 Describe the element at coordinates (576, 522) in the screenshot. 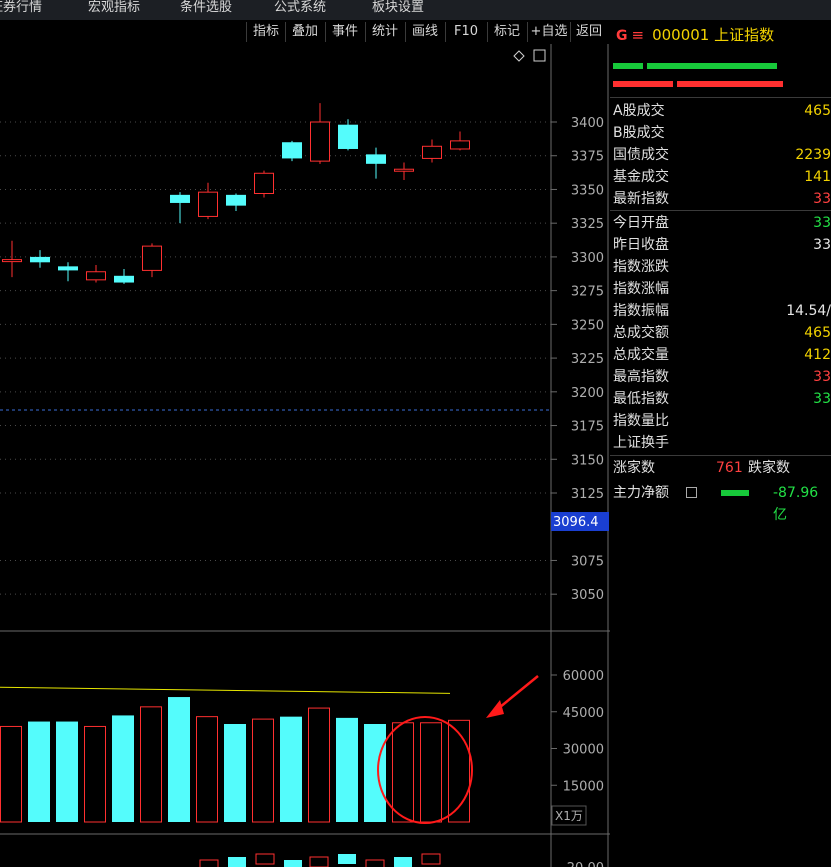

I see `price-marker-label: 3096.4` at that location.